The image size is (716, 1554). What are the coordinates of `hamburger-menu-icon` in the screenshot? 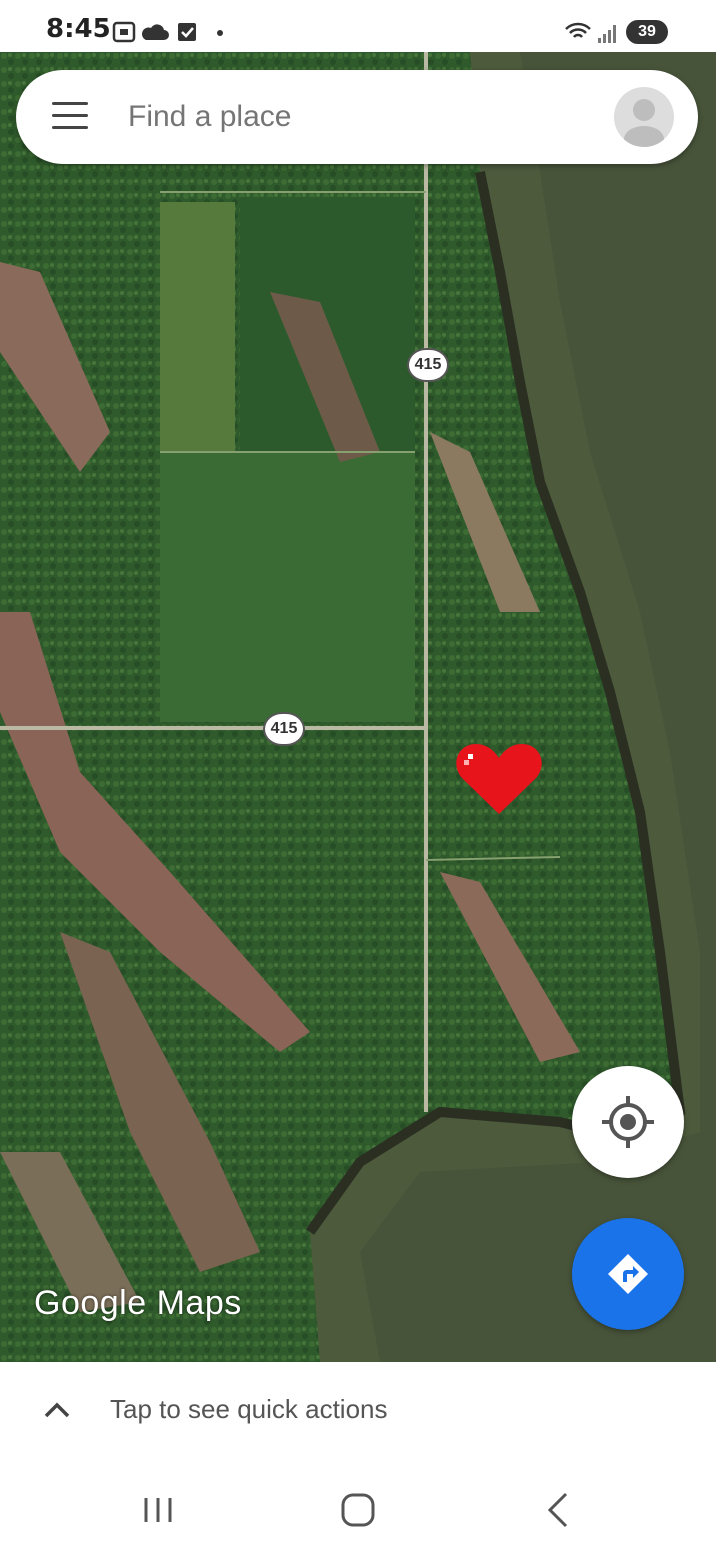 It's located at (70, 117).